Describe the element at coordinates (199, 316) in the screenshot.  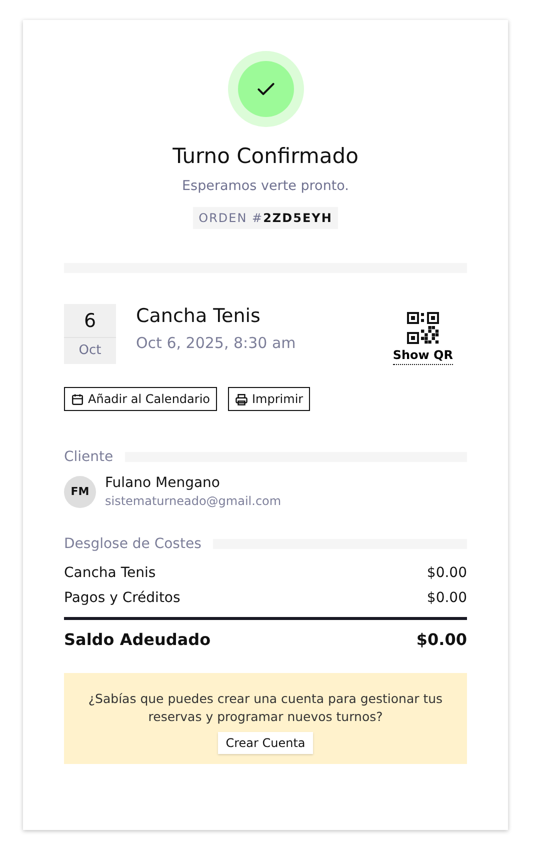
I see `service-name: Cancha Tenis` at that location.